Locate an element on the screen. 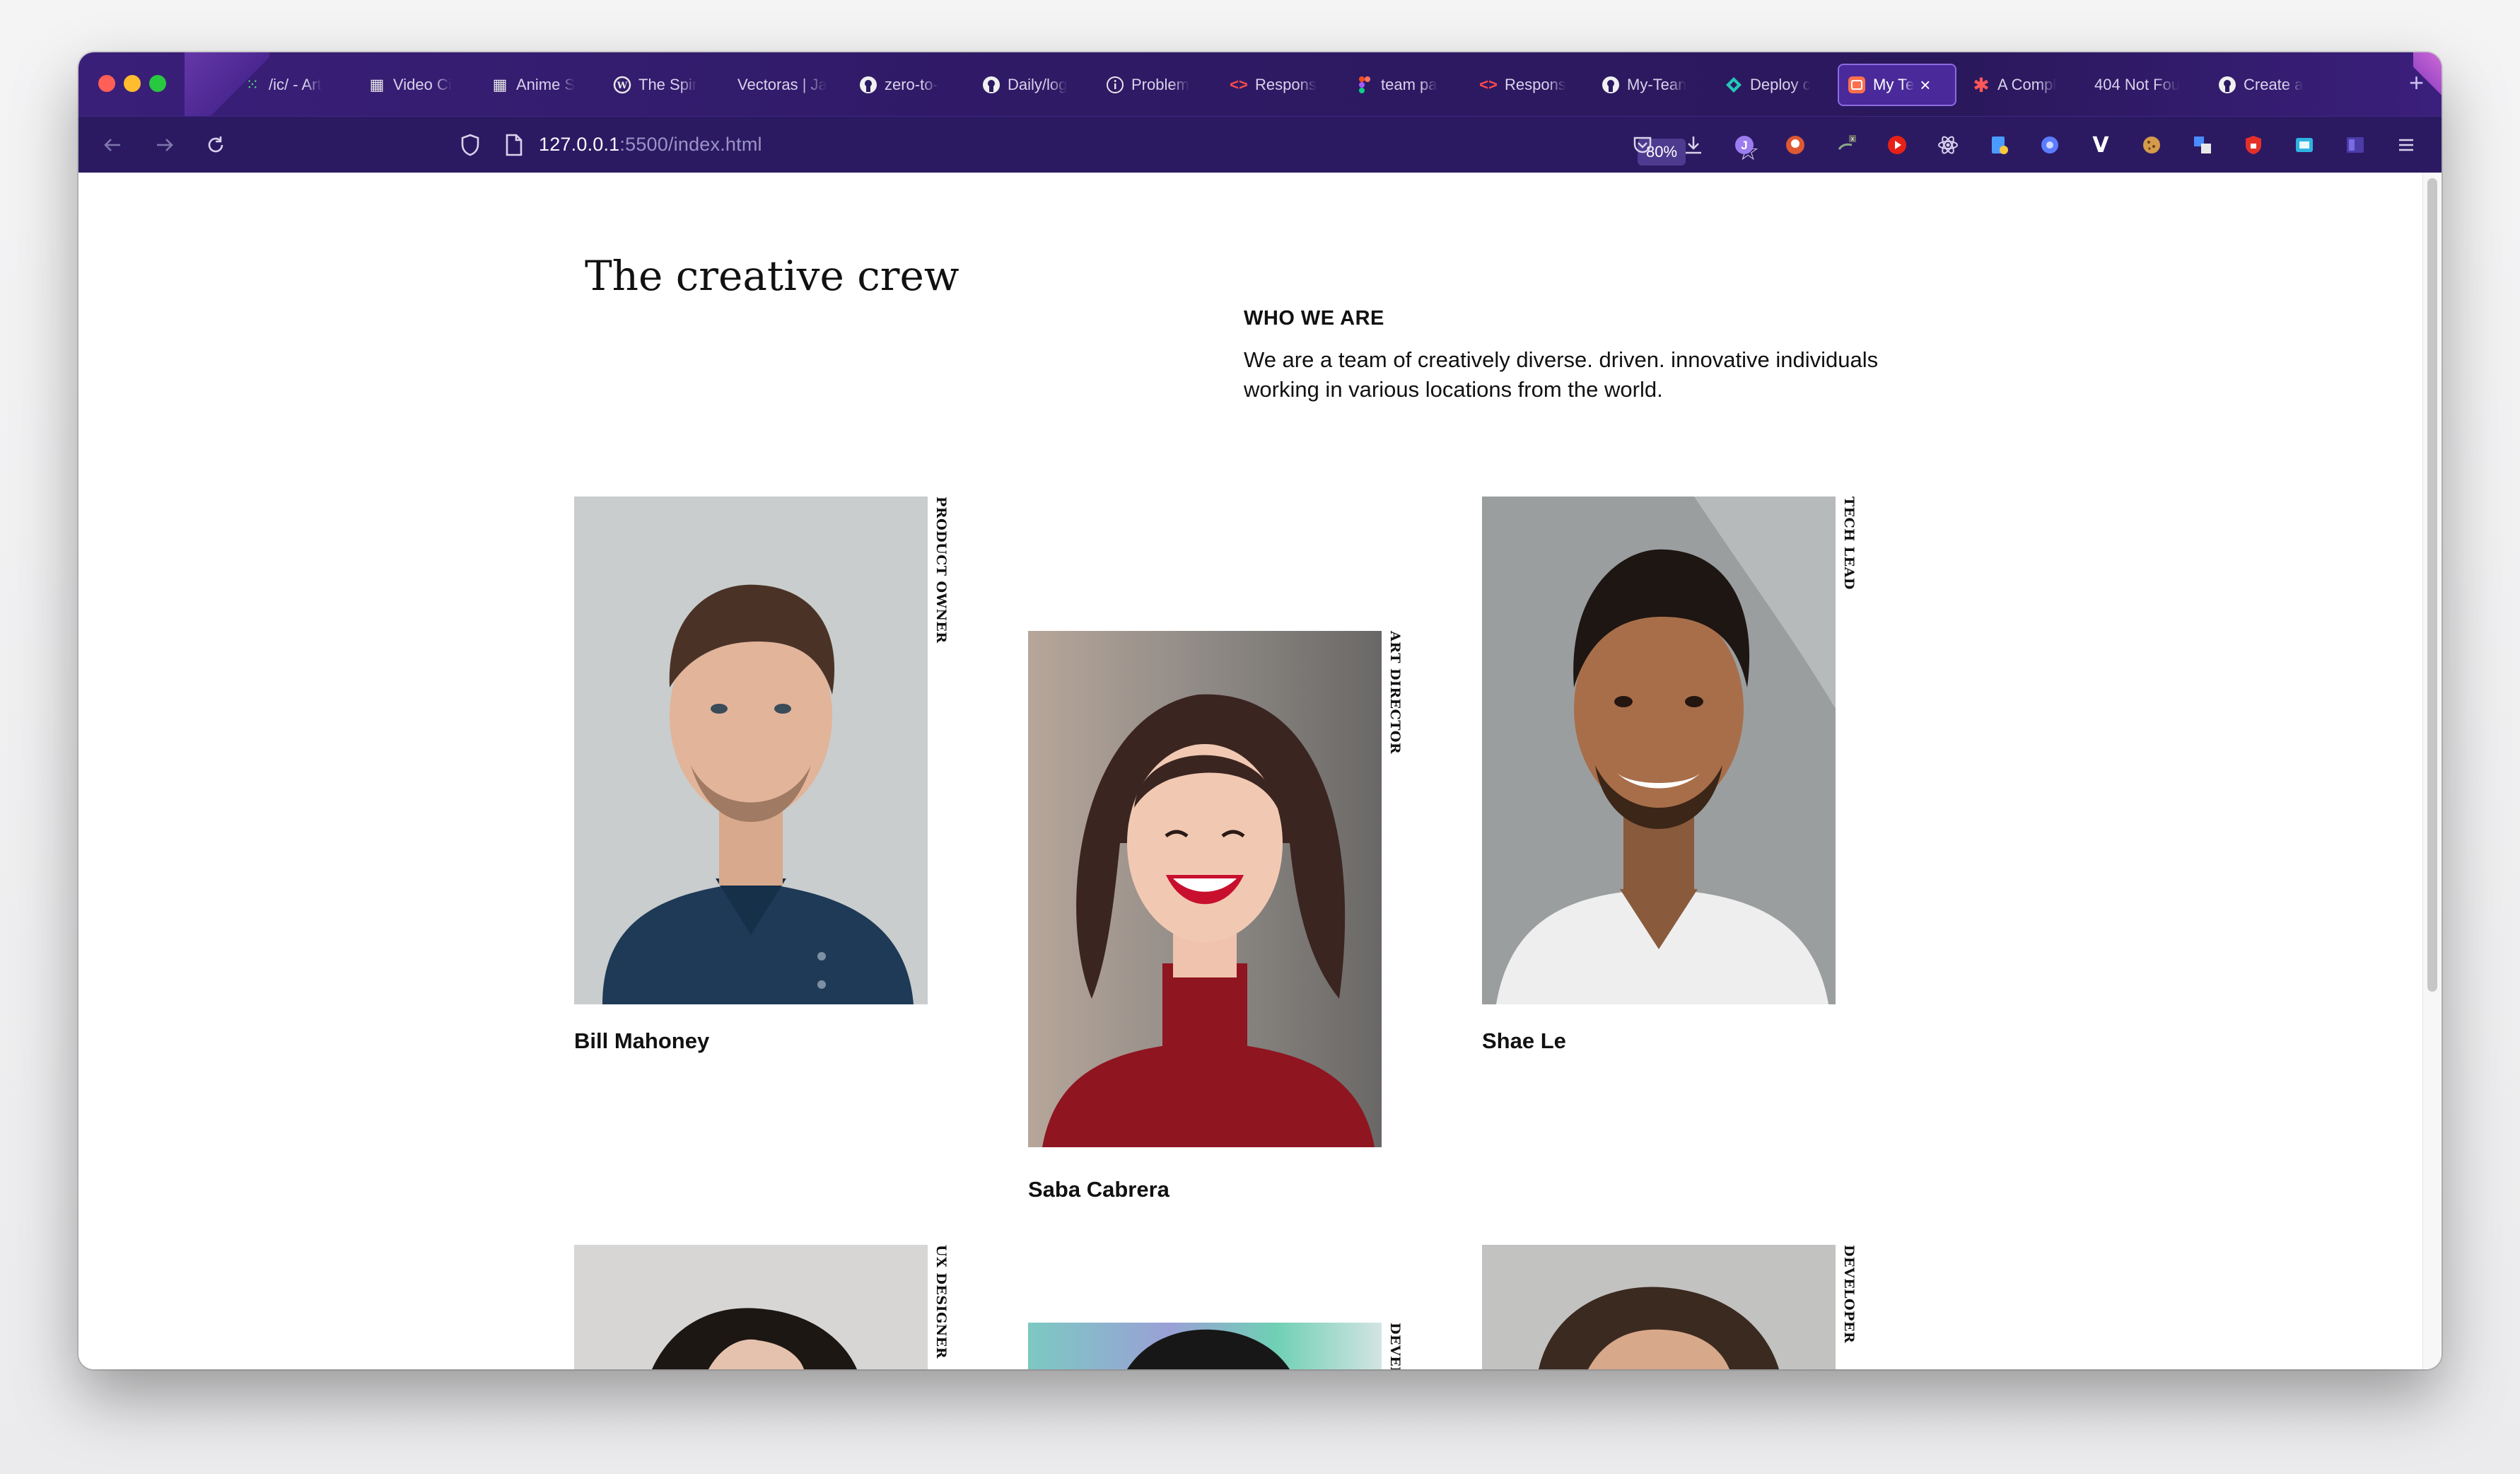  forward-arrow-icon is located at coordinates (165, 145).